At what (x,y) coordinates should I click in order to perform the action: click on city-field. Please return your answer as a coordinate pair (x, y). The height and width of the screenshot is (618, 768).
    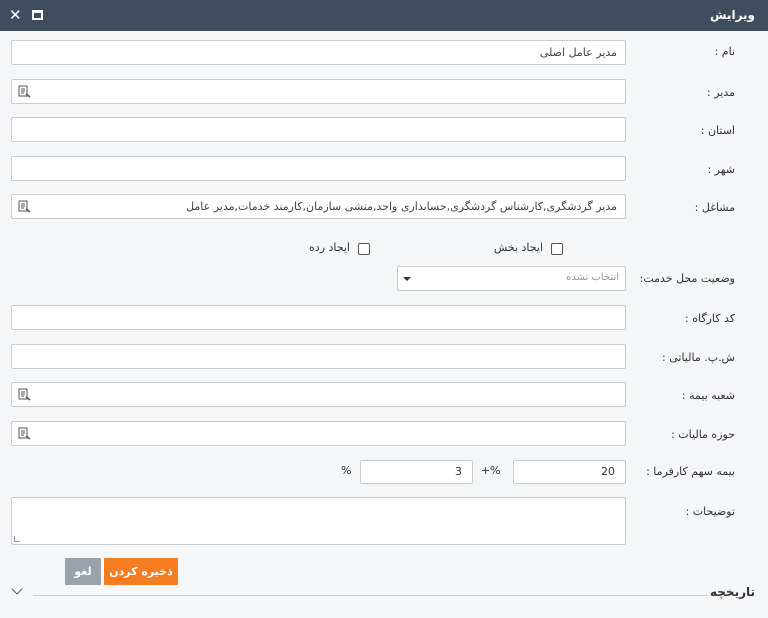
    Looking at the image, I should click on (318, 168).